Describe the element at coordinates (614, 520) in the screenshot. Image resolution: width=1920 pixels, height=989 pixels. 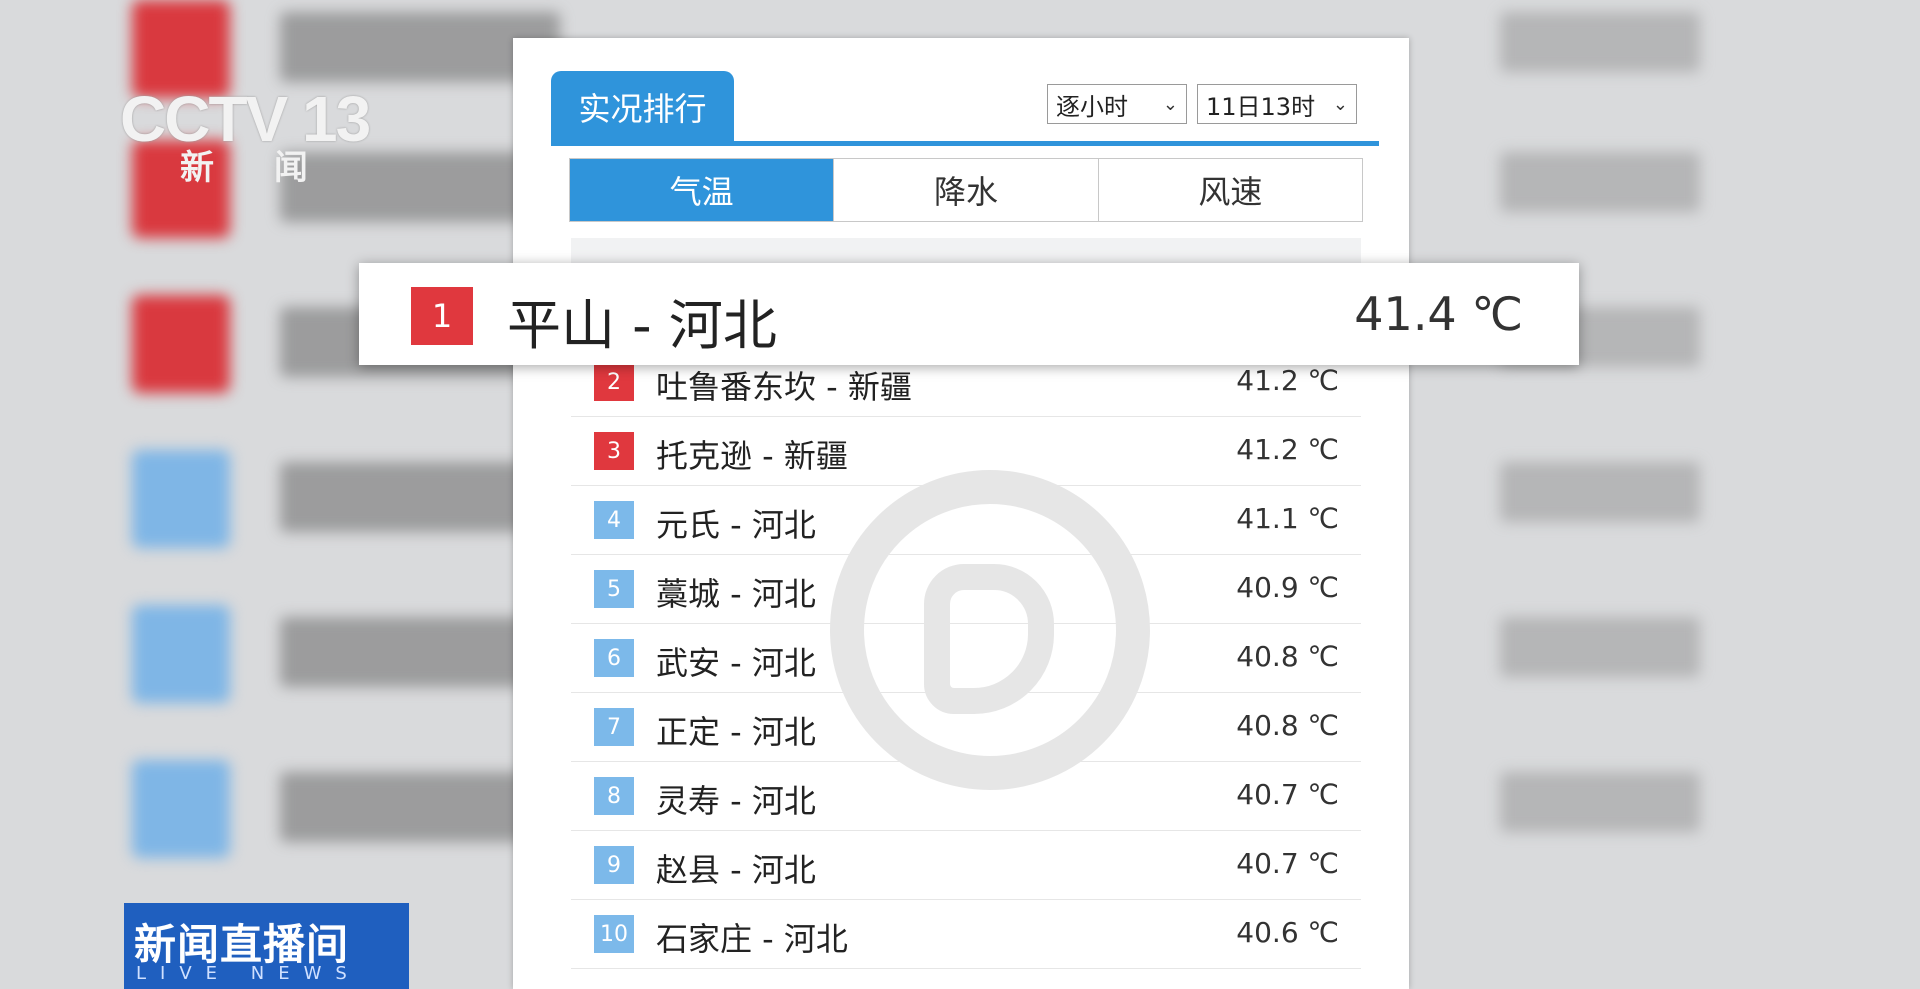
I see `rank-badge: 4` at that location.